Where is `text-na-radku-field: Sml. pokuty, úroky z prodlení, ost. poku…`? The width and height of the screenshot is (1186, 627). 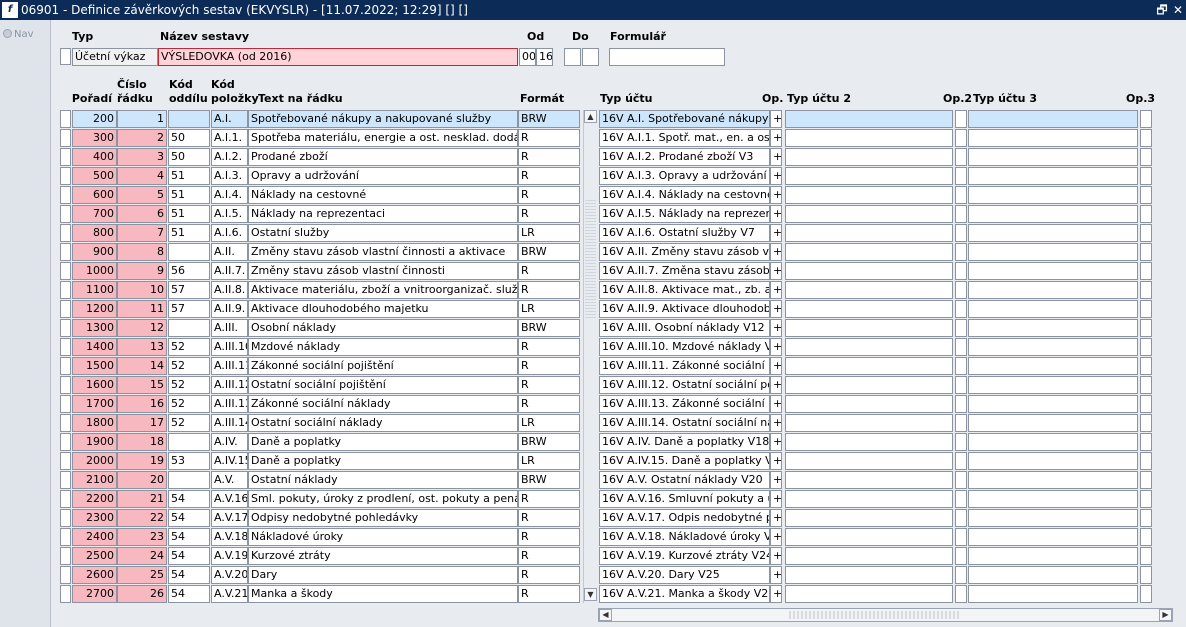 text-na-radku-field: Sml. pokuty, úroky z prodlení, ost. poku… is located at coordinates (383, 499).